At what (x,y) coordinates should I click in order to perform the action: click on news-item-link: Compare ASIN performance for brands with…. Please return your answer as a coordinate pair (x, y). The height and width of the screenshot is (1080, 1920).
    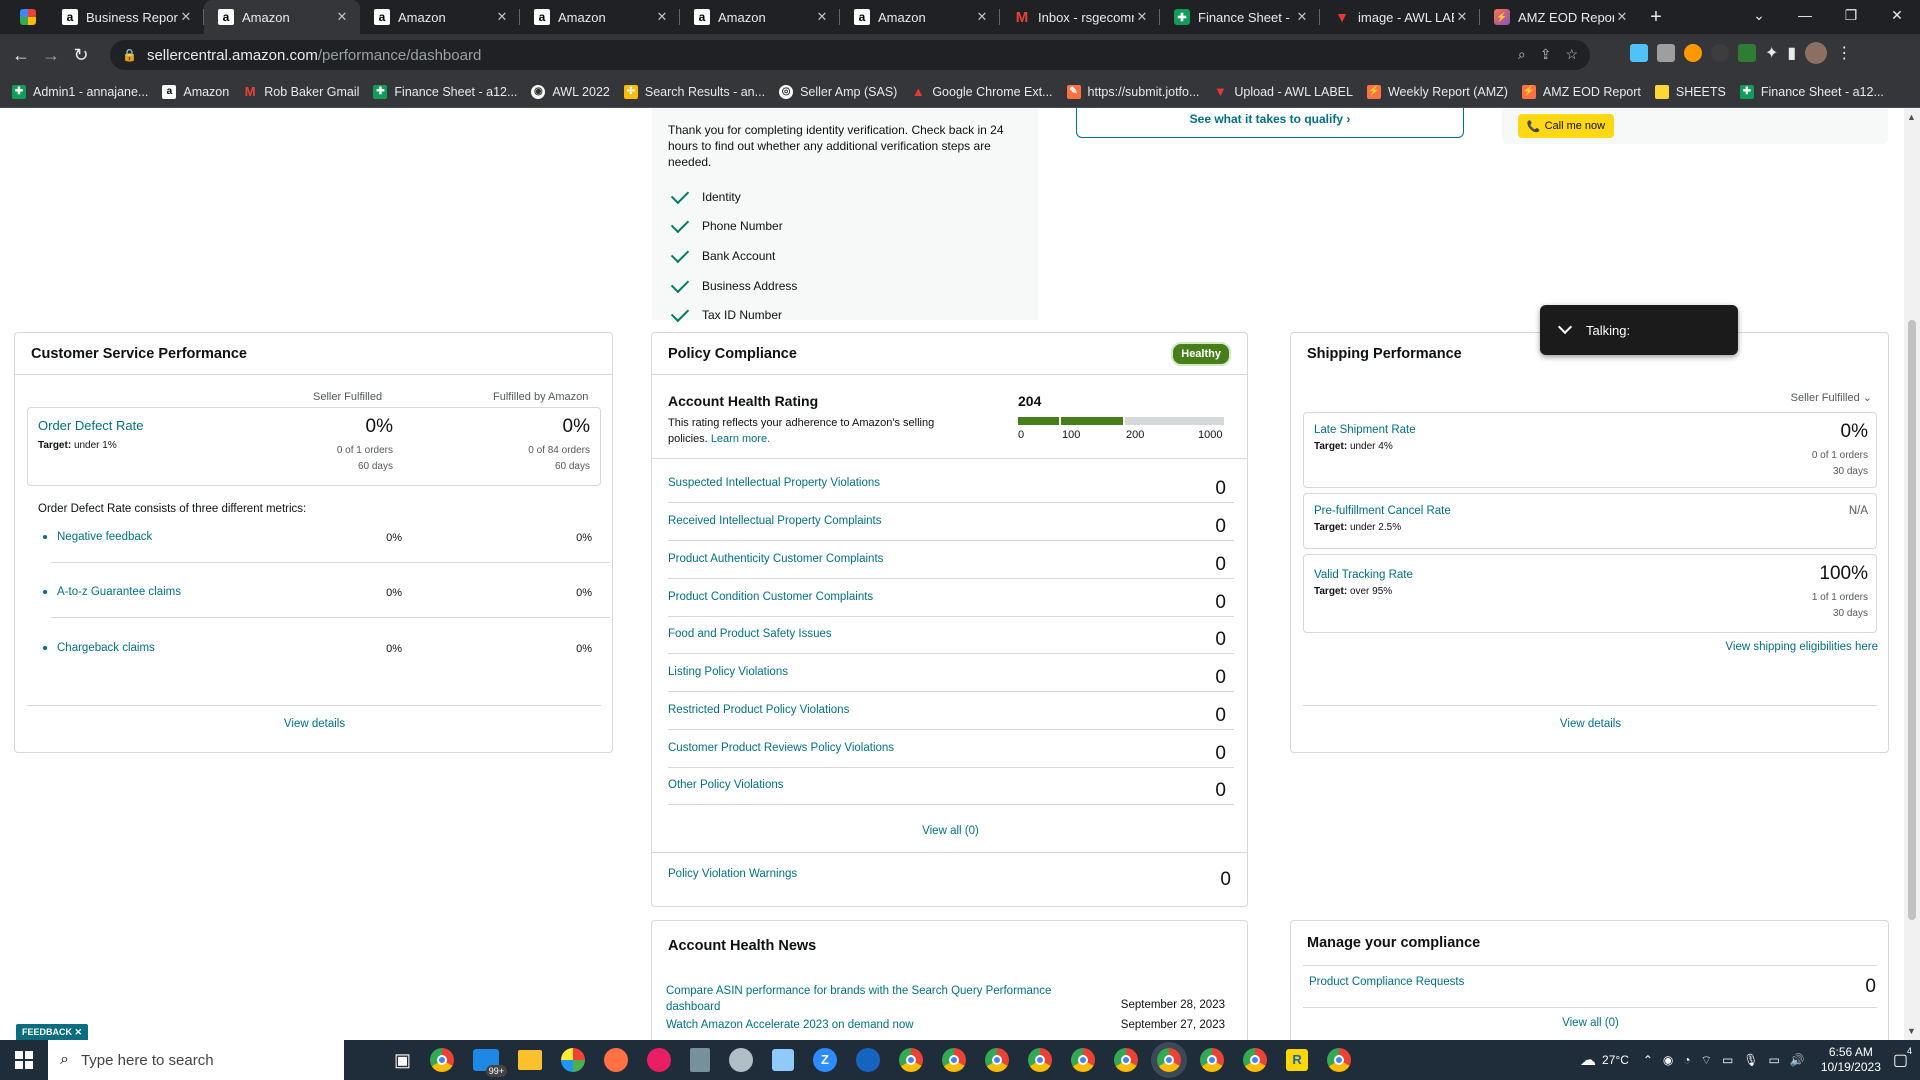
    Looking at the image, I should click on (866, 999).